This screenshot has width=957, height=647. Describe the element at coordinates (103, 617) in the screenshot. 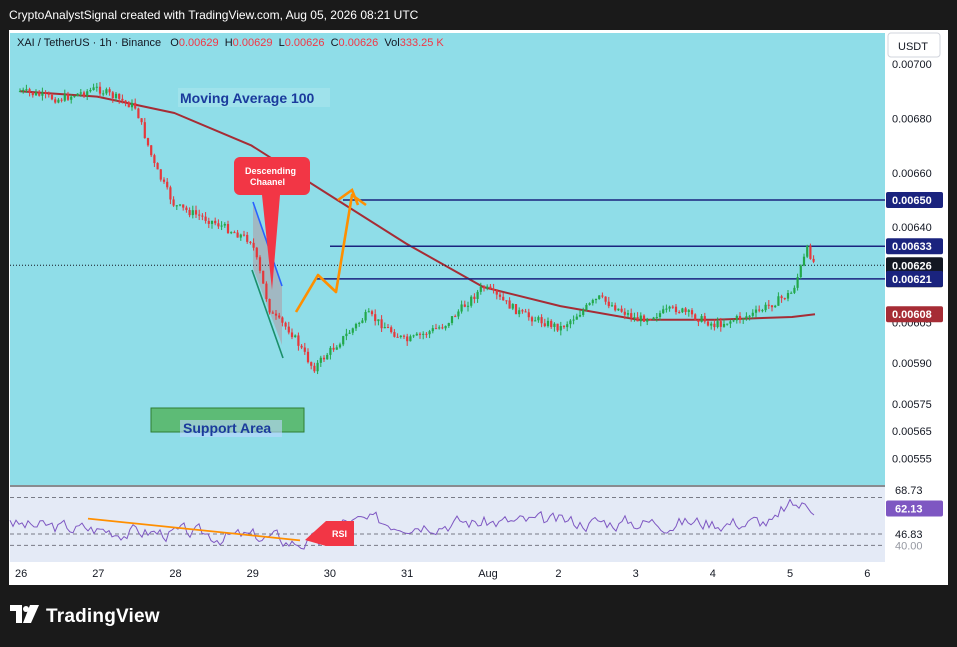

I see `brand-name: TradingView` at that location.